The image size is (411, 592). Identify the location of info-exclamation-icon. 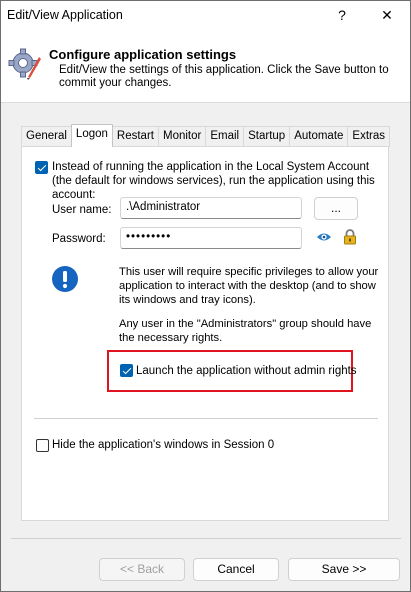
(65, 279).